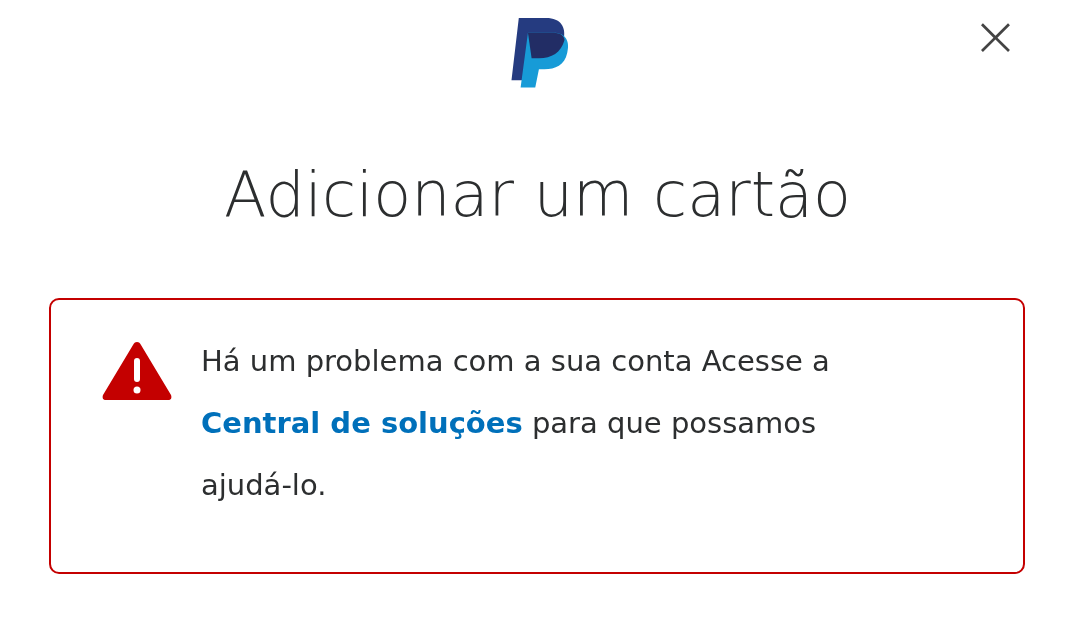  What do you see at coordinates (137, 371) in the screenshot?
I see `warning-icon` at bounding box center [137, 371].